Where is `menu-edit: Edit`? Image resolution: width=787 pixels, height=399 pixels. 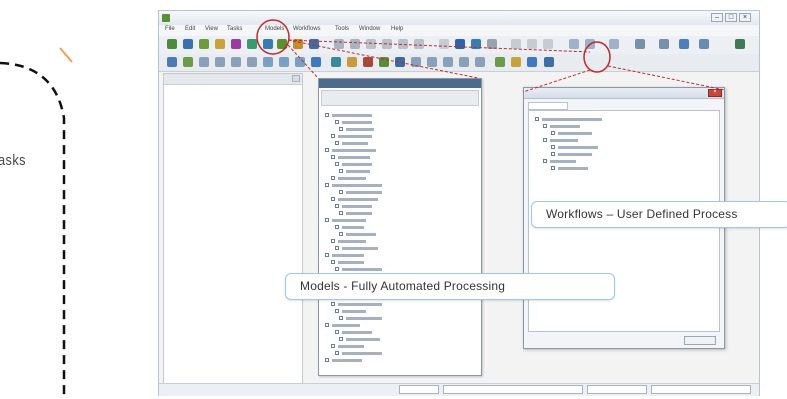
menu-edit: Edit is located at coordinates (190, 29).